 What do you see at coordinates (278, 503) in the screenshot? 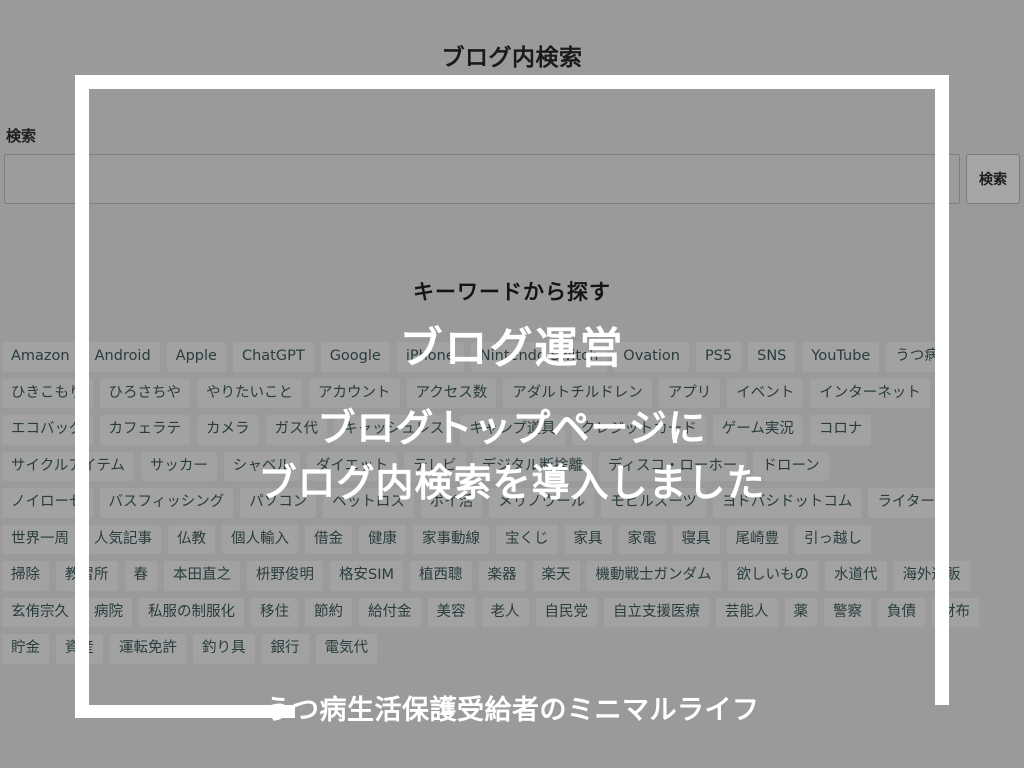
I see `keyword-tag: パソコン` at bounding box center [278, 503].